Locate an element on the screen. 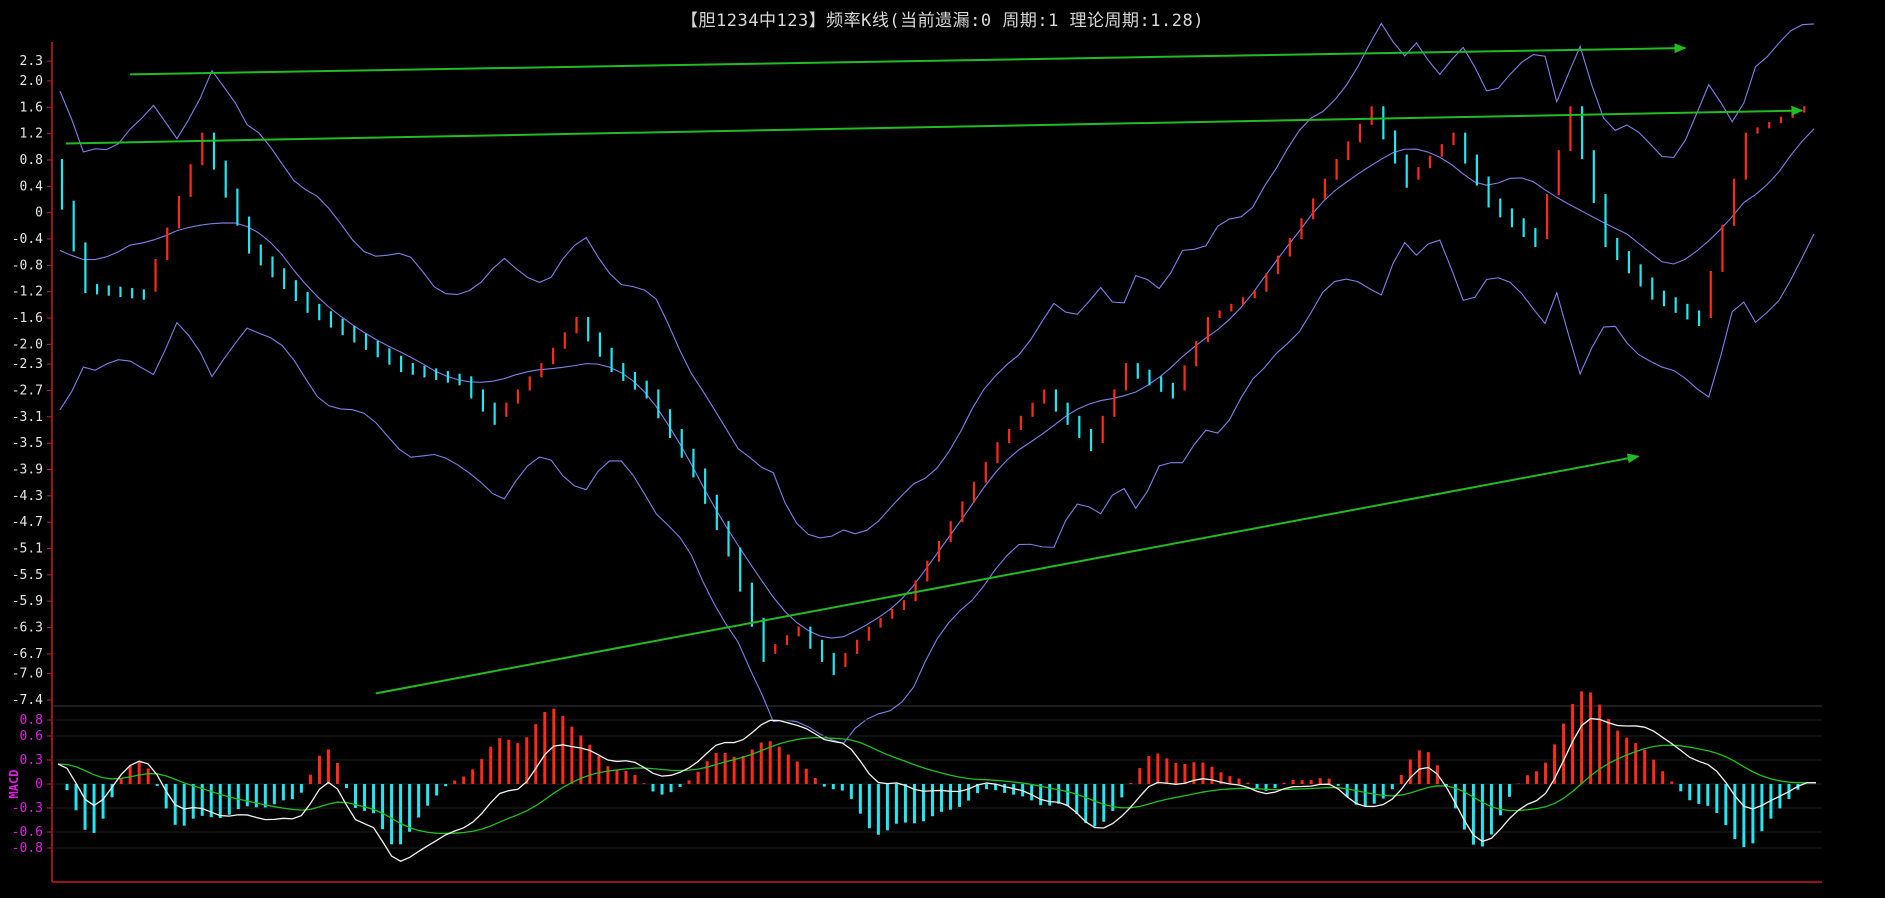 The width and height of the screenshot is (1885, 898). macd-y-tick-label: 0.8 is located at coordinates (31, 720).